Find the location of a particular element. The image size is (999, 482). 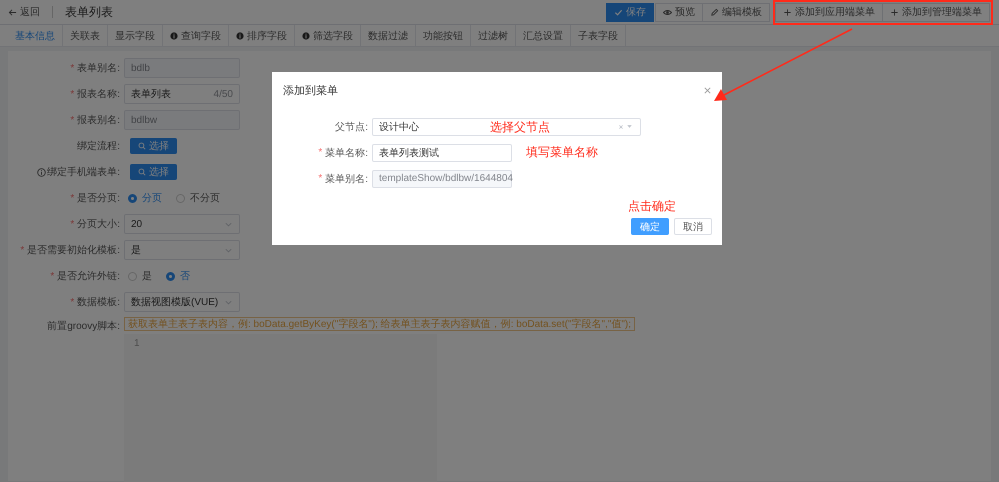

field-label: 父节点: is located at coordinates (351, 127).